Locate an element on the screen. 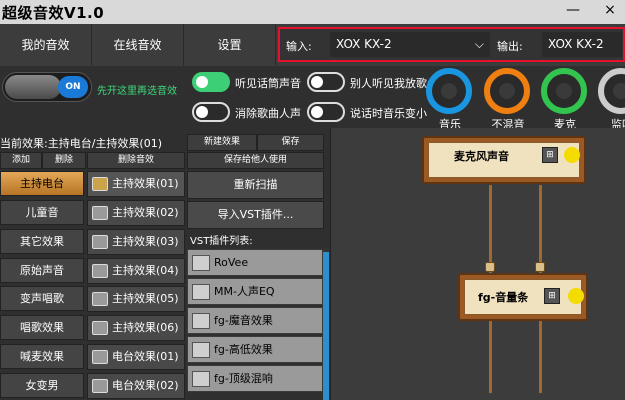 The image size is (625, 400). effect-label: 电台效果(02) is located at coordinates (145, 385).